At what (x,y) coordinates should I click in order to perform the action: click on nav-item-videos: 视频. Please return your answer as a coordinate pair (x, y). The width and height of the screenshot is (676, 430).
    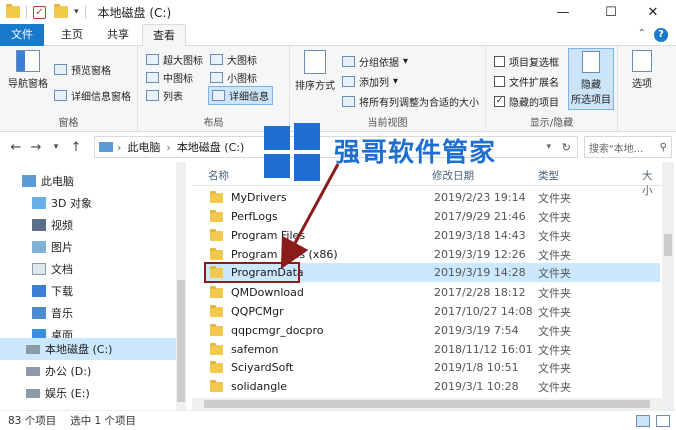
    Looking at the image, I should click on (88, 225).